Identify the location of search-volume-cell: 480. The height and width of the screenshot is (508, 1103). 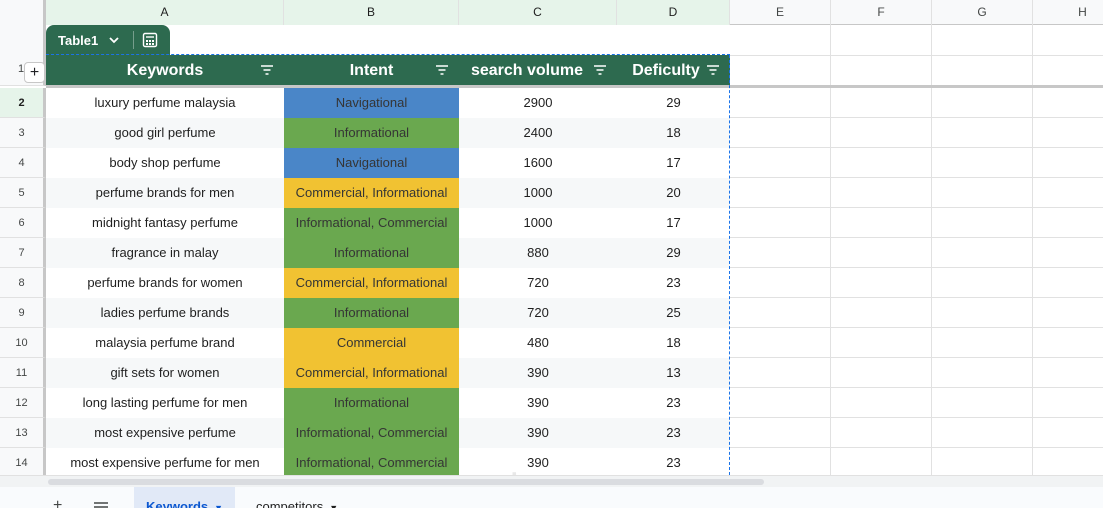
(538, 343).